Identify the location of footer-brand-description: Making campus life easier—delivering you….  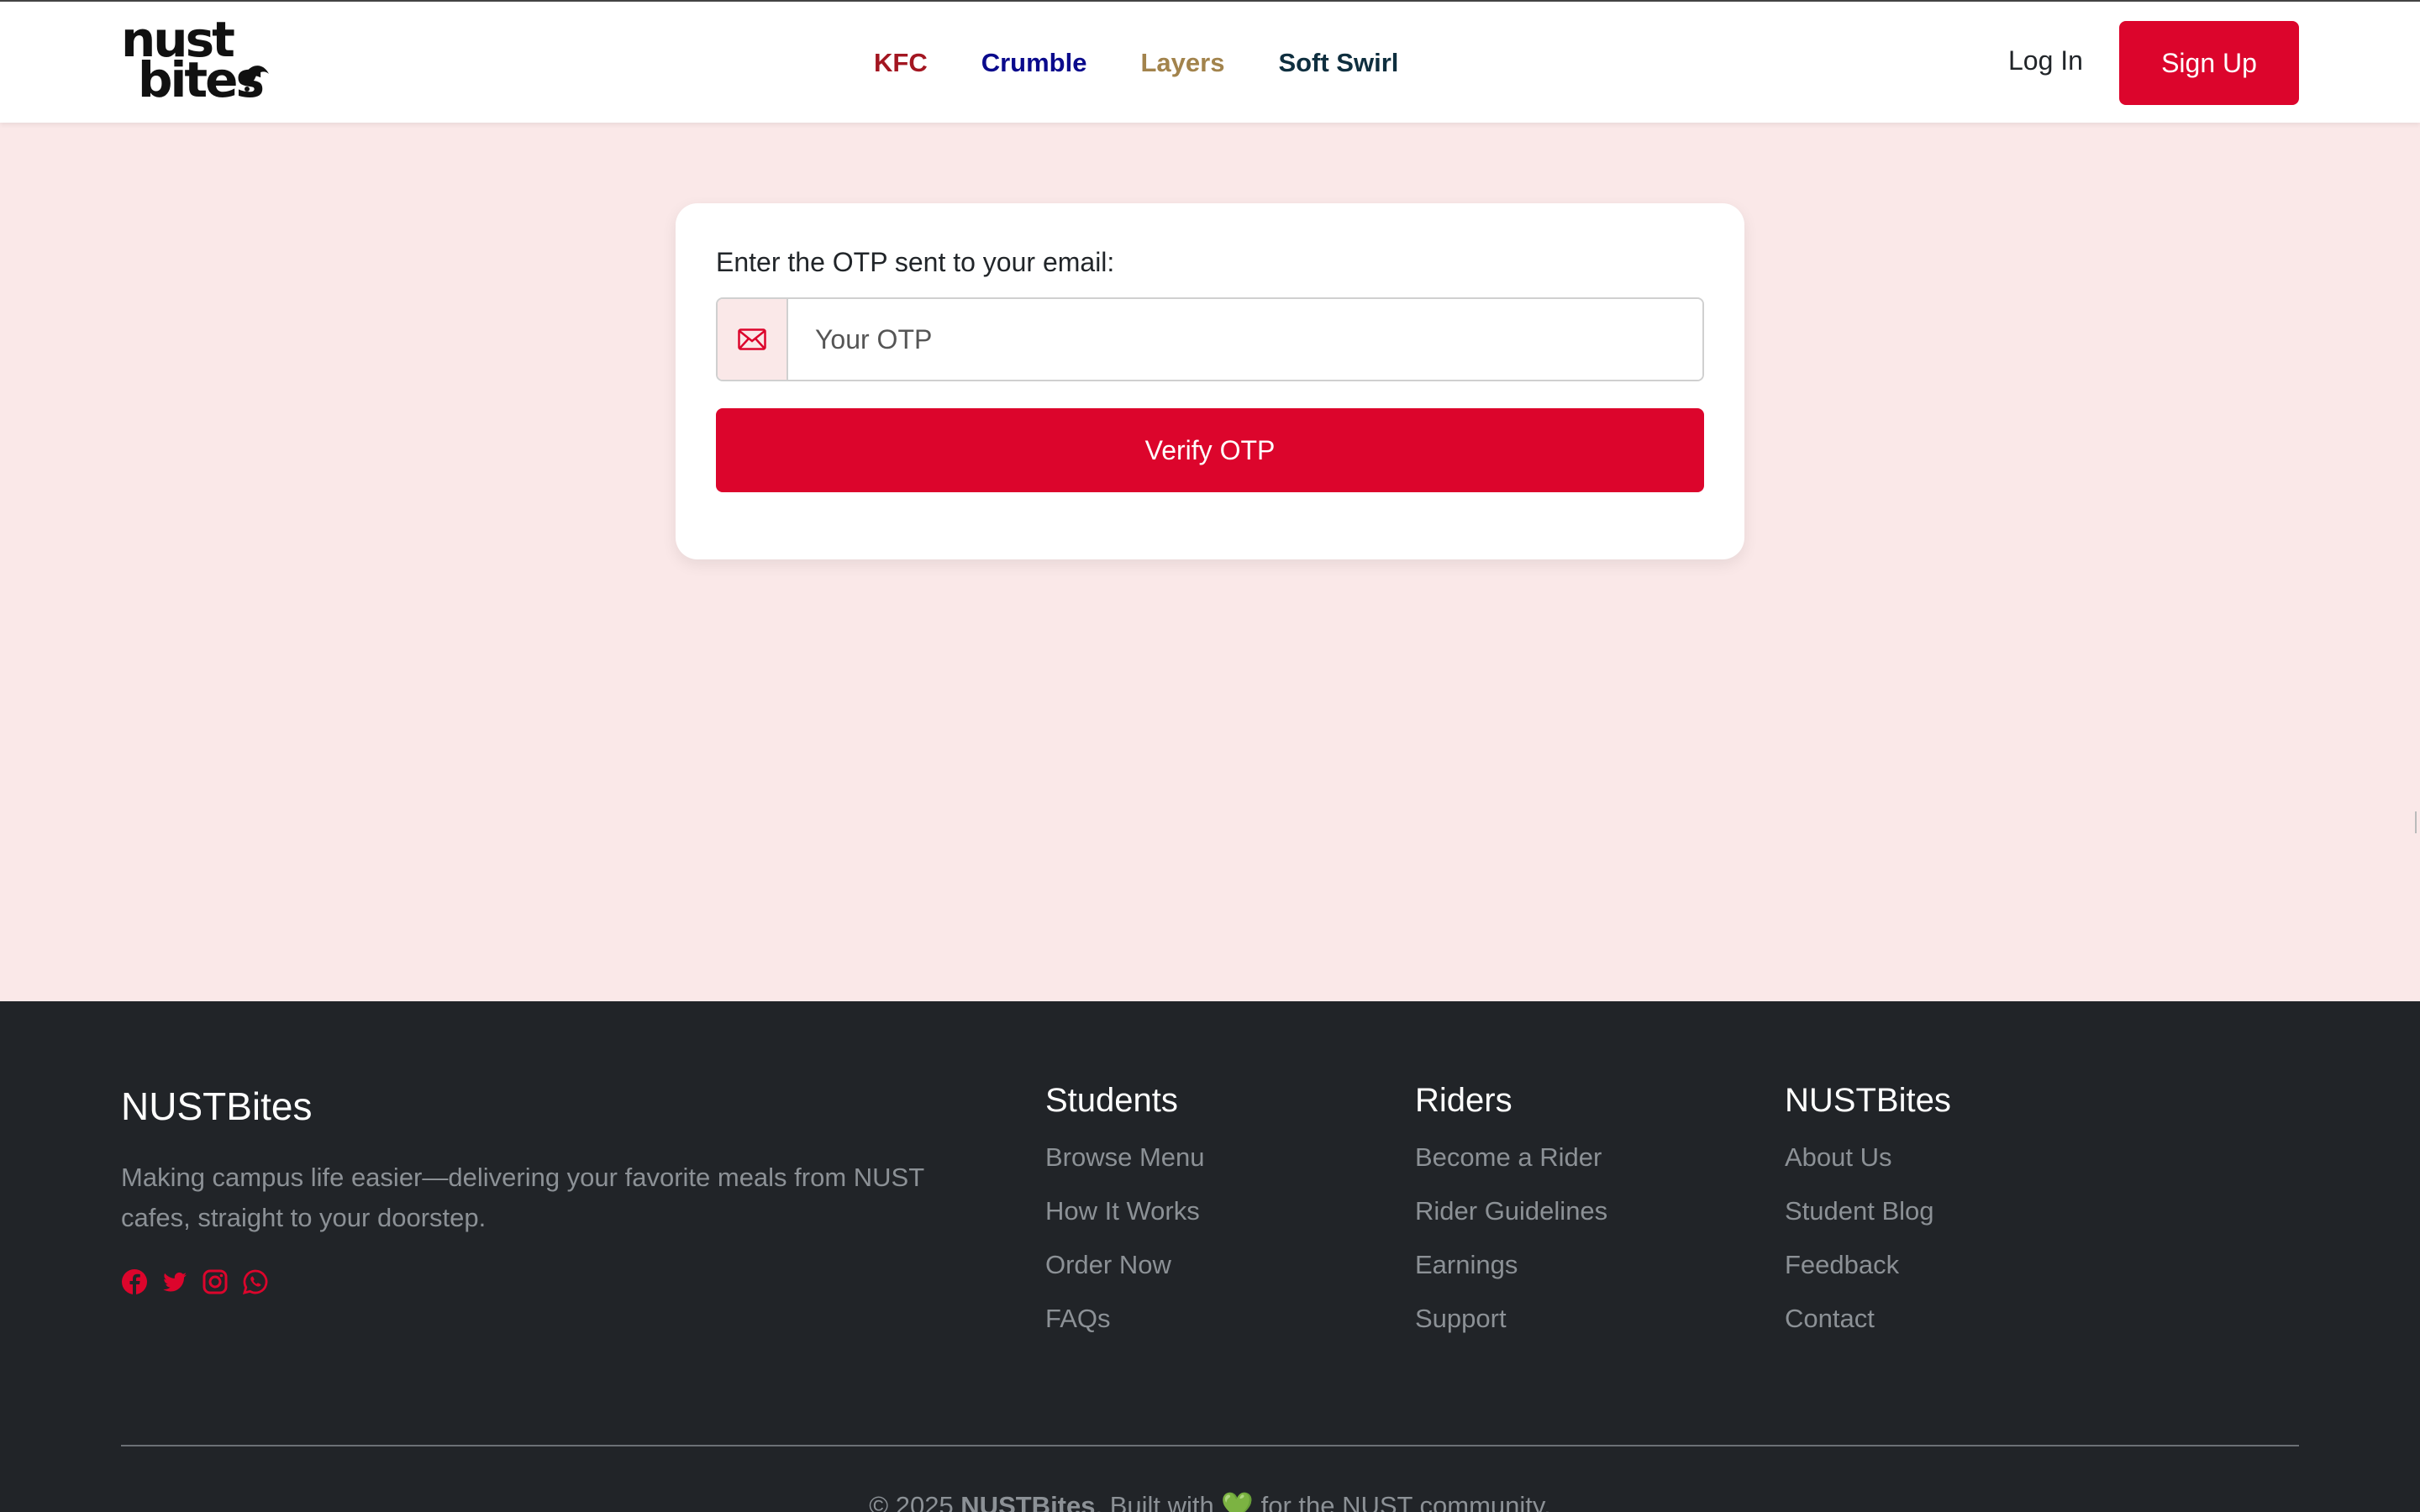
(522, 1197).